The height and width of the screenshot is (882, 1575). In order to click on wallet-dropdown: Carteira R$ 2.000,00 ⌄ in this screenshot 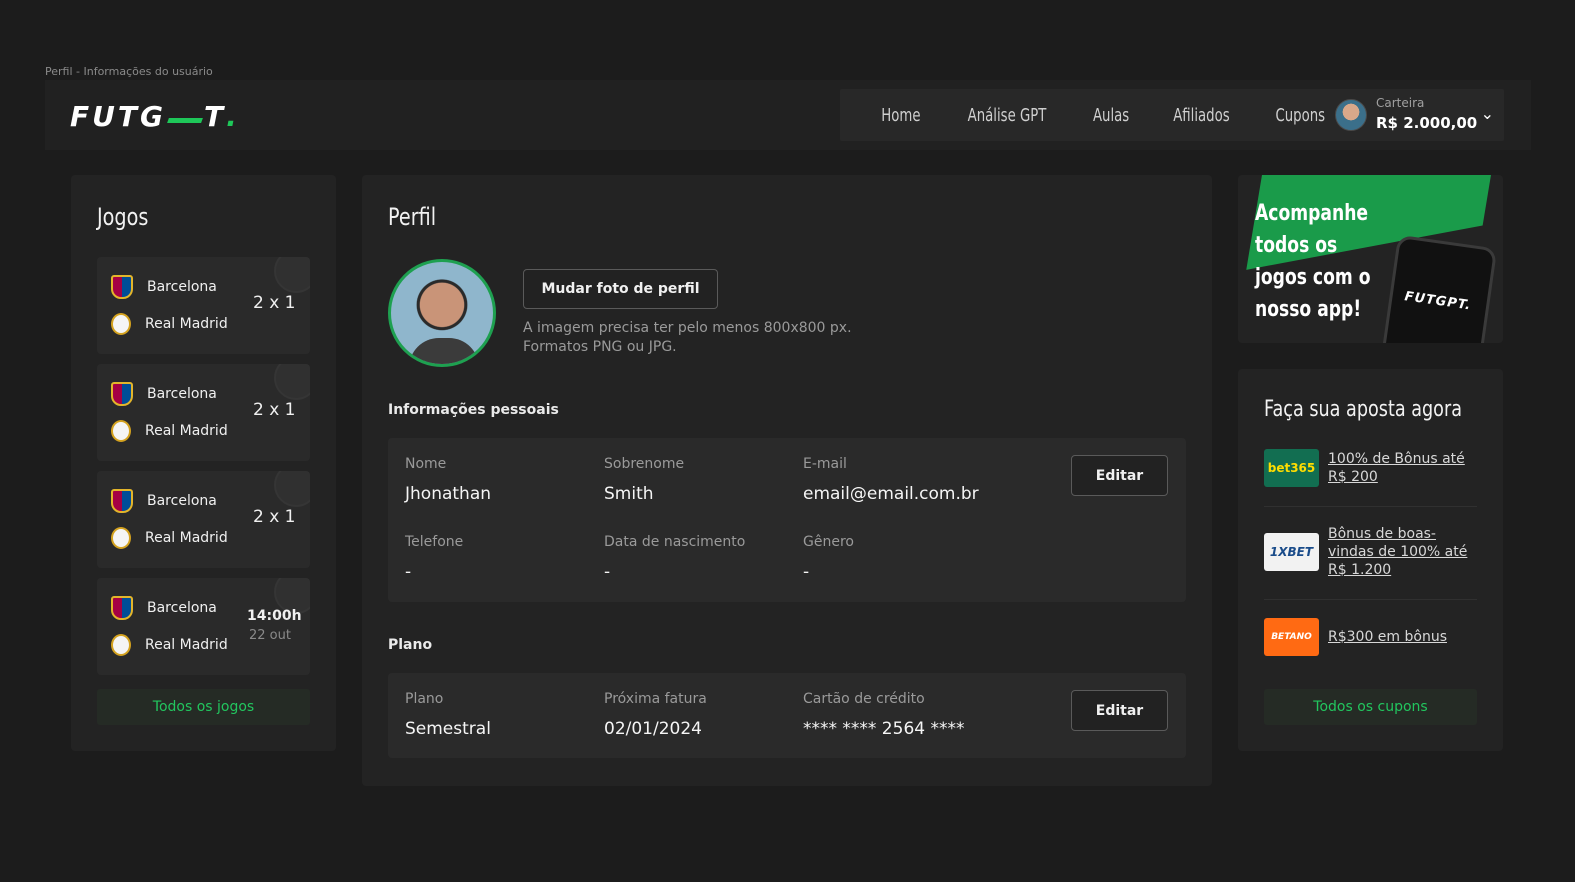, I will do `click(1415, 115)`.